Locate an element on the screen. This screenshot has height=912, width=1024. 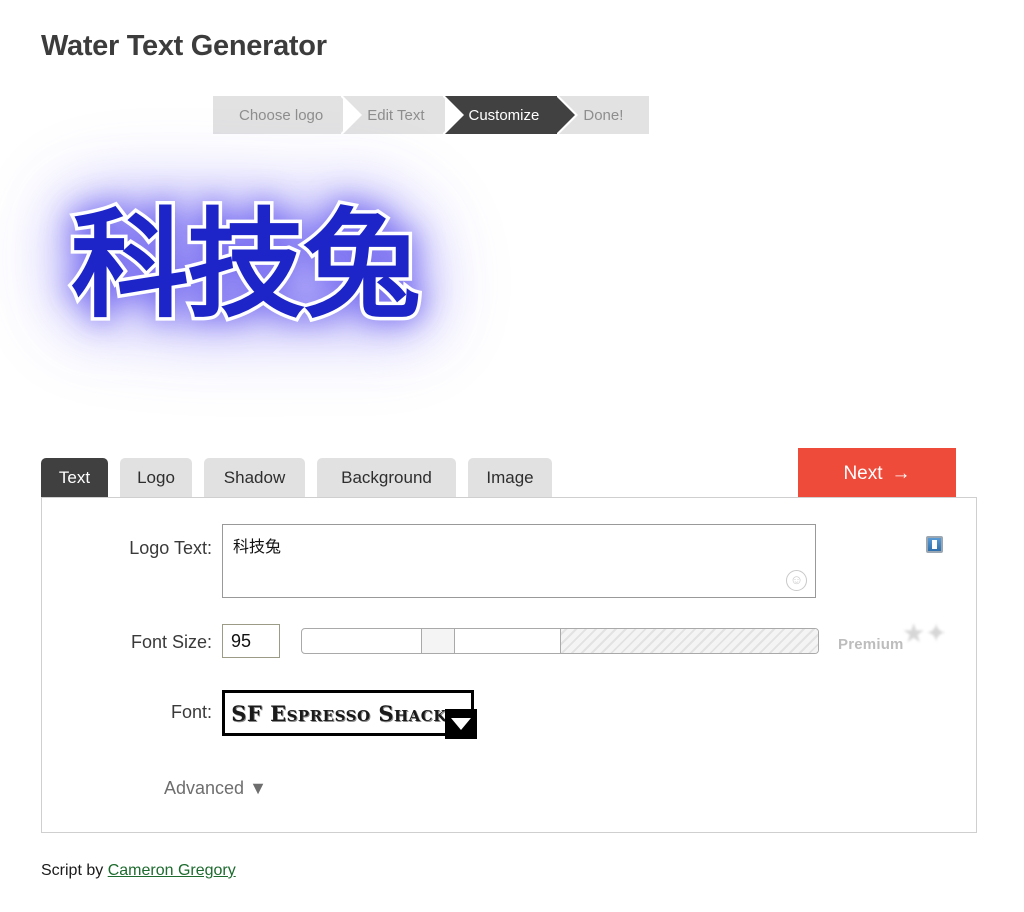
step-customize: Customize is located at coordinates (510, 115).